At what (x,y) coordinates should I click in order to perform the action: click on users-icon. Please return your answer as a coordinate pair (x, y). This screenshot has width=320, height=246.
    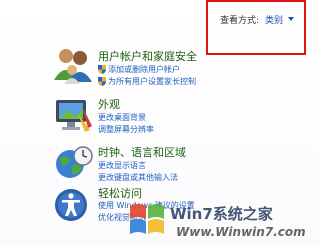
    Looking at the image, I should click on (73, 65).